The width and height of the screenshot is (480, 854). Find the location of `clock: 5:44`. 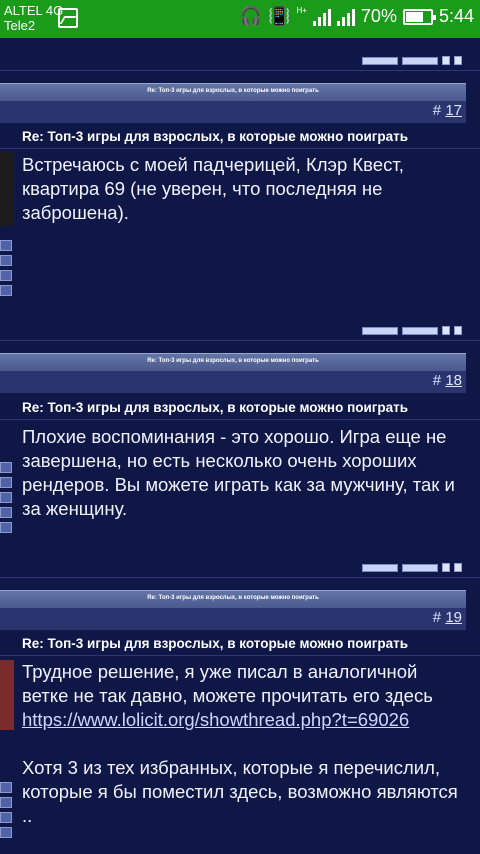

clock: 5:44 is located at coordinates (456, 16).